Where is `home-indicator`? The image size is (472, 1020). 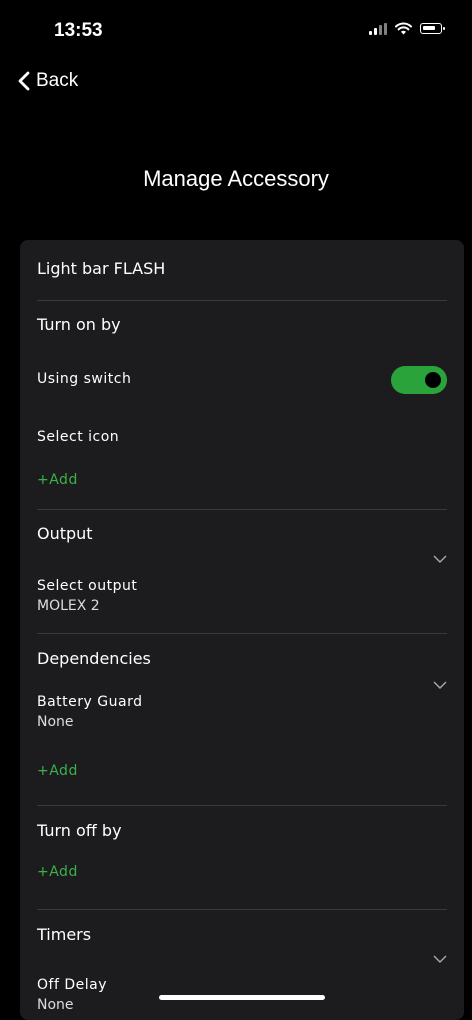 home-indicator is located at coordinates (242, 997).